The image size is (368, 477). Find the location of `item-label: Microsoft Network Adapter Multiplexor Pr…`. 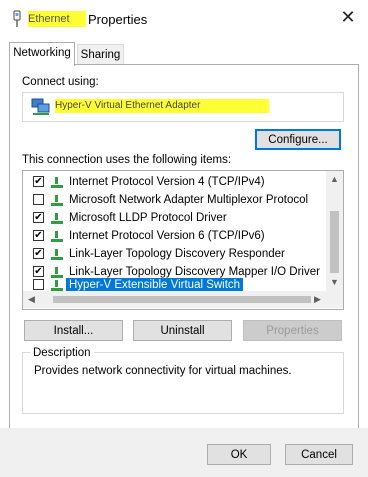

item-label: Microsoft Network Adapter Multiplexor Pr… is located at coordinates (189, 200).